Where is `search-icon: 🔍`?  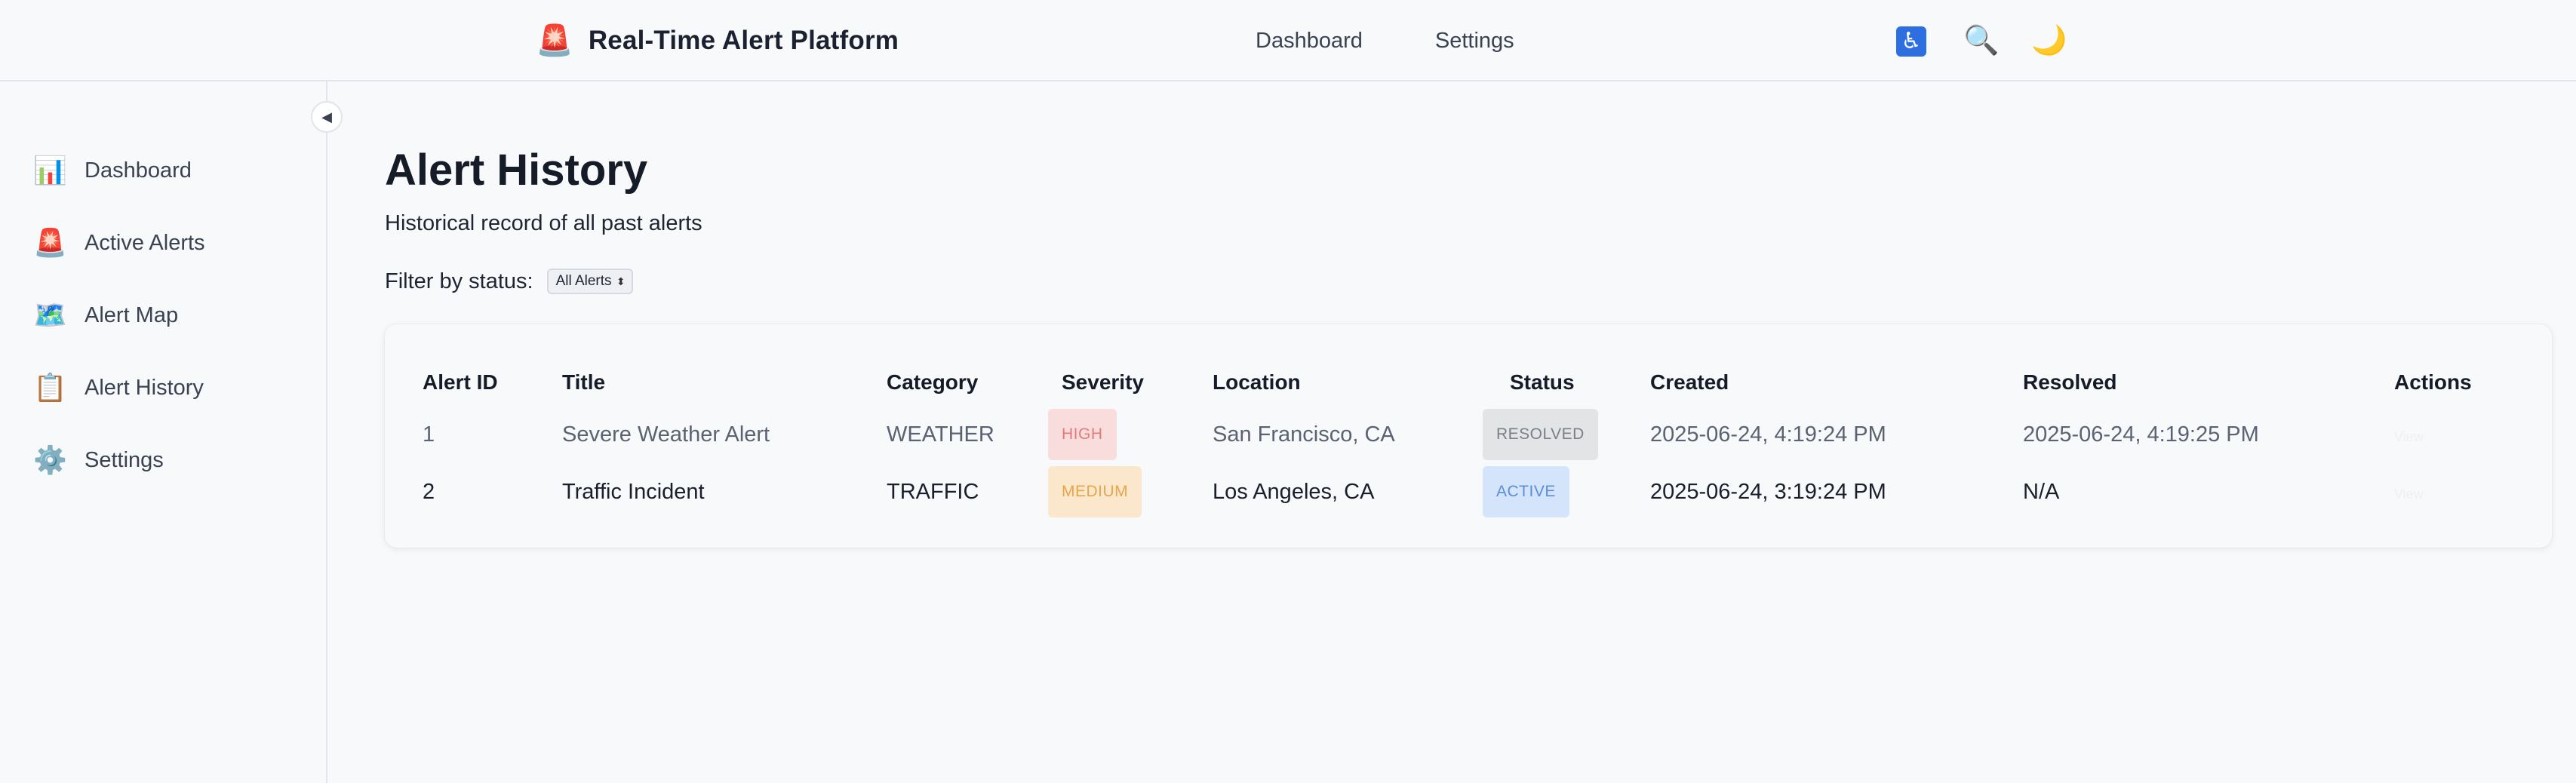
search-icon: 🔍 is located at coordinates (1981, 40).